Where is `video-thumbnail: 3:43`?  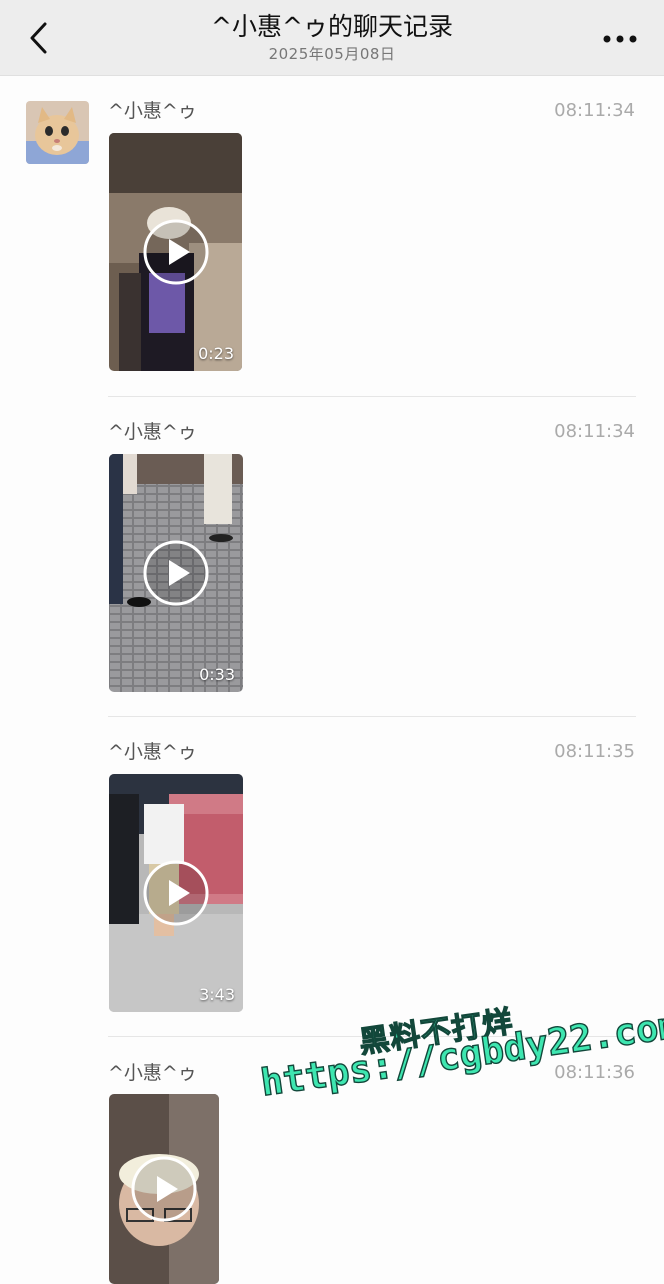 video-thumbnail: 3:43 is located at coordinates (176, 893).